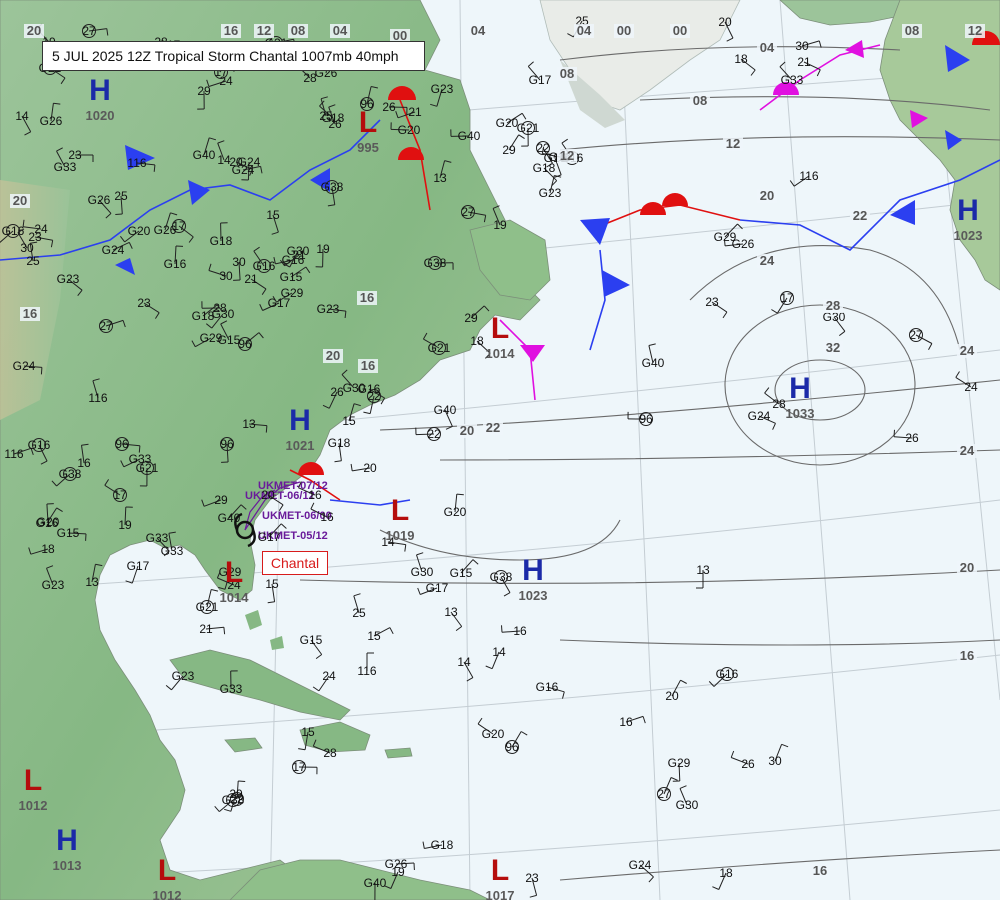 The image size is (1000, 900). Describe the element at coordinates (833, 347) in the screenshot. I see `isobar-label: 32` at that location.